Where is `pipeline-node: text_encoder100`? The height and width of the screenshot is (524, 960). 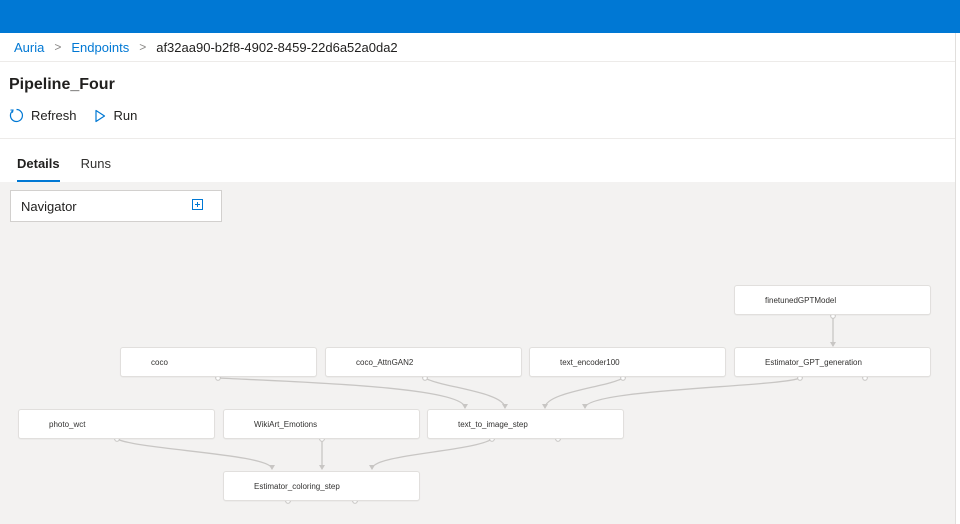
pipeline-node: text_encoder100 is located at coordinates (627, 362).